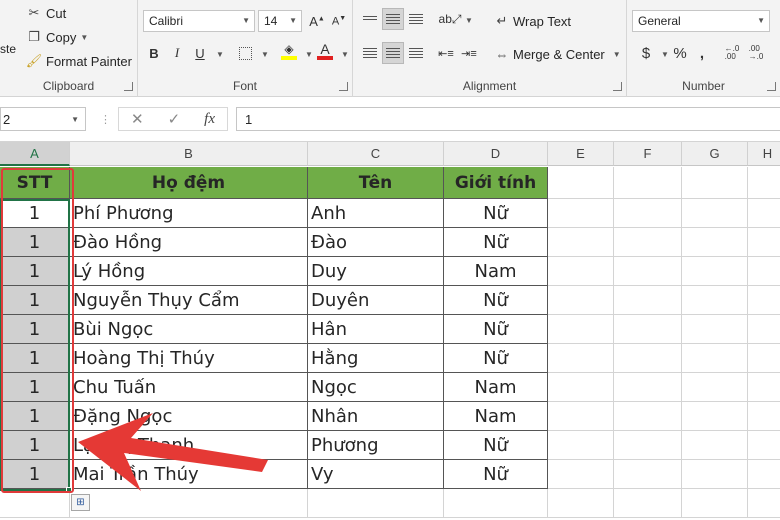  What do you see at coordinates (245, 53) in the screenshot?
I see `borders-button` at bounding box center [245, 53].